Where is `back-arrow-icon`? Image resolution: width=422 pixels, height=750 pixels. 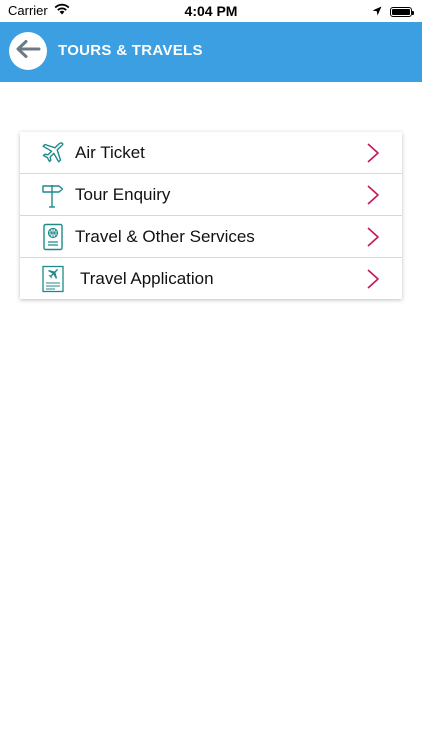
back-arrow-icon is located at coordinates (28, 51).